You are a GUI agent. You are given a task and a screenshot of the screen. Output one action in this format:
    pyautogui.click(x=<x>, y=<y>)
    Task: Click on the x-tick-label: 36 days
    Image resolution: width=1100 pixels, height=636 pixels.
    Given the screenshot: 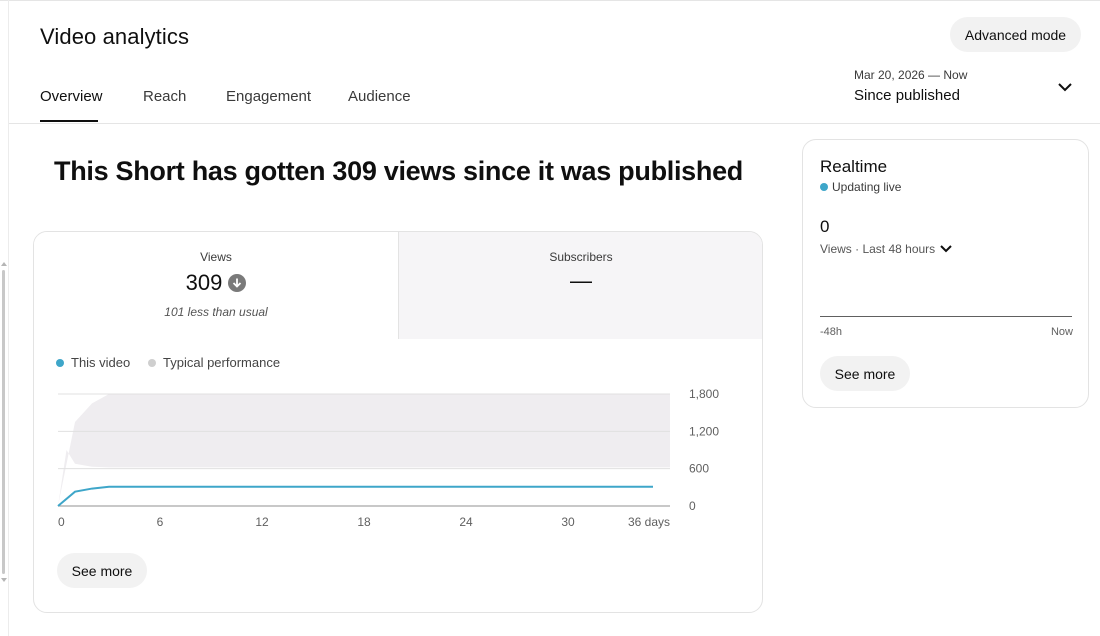 What is the action you would take?
    pyautogui.click(x=649, y=522)
    